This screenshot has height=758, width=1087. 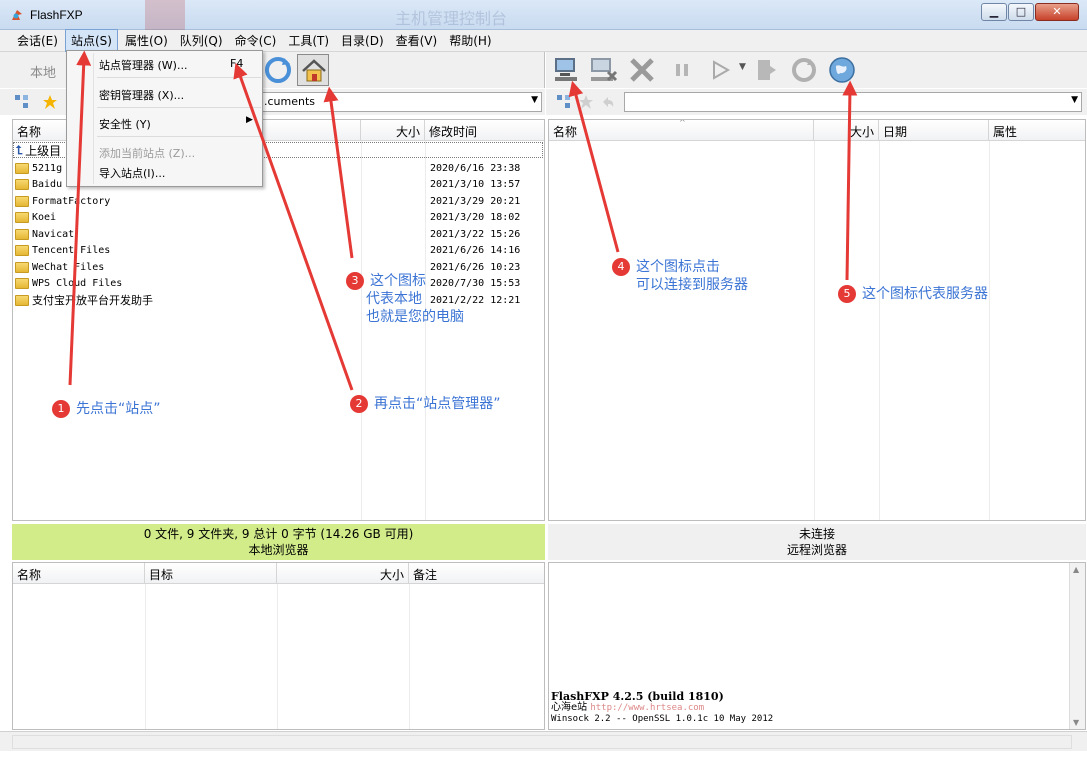 What do you see at coordinates (642, 70) in the screenshot?
I see `abort-button` at bounding box center [642, 70].